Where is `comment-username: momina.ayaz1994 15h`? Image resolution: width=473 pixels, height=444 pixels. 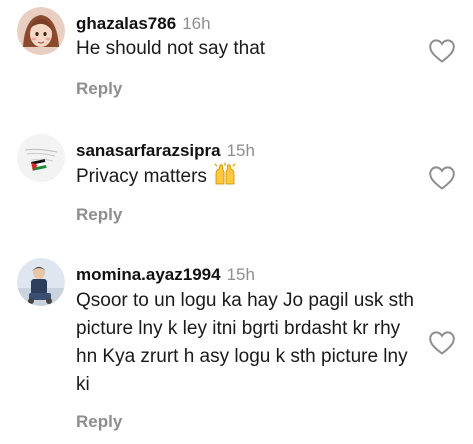
comment-username: momina.ayaz1994 15h is located at coordinates (165, 275).